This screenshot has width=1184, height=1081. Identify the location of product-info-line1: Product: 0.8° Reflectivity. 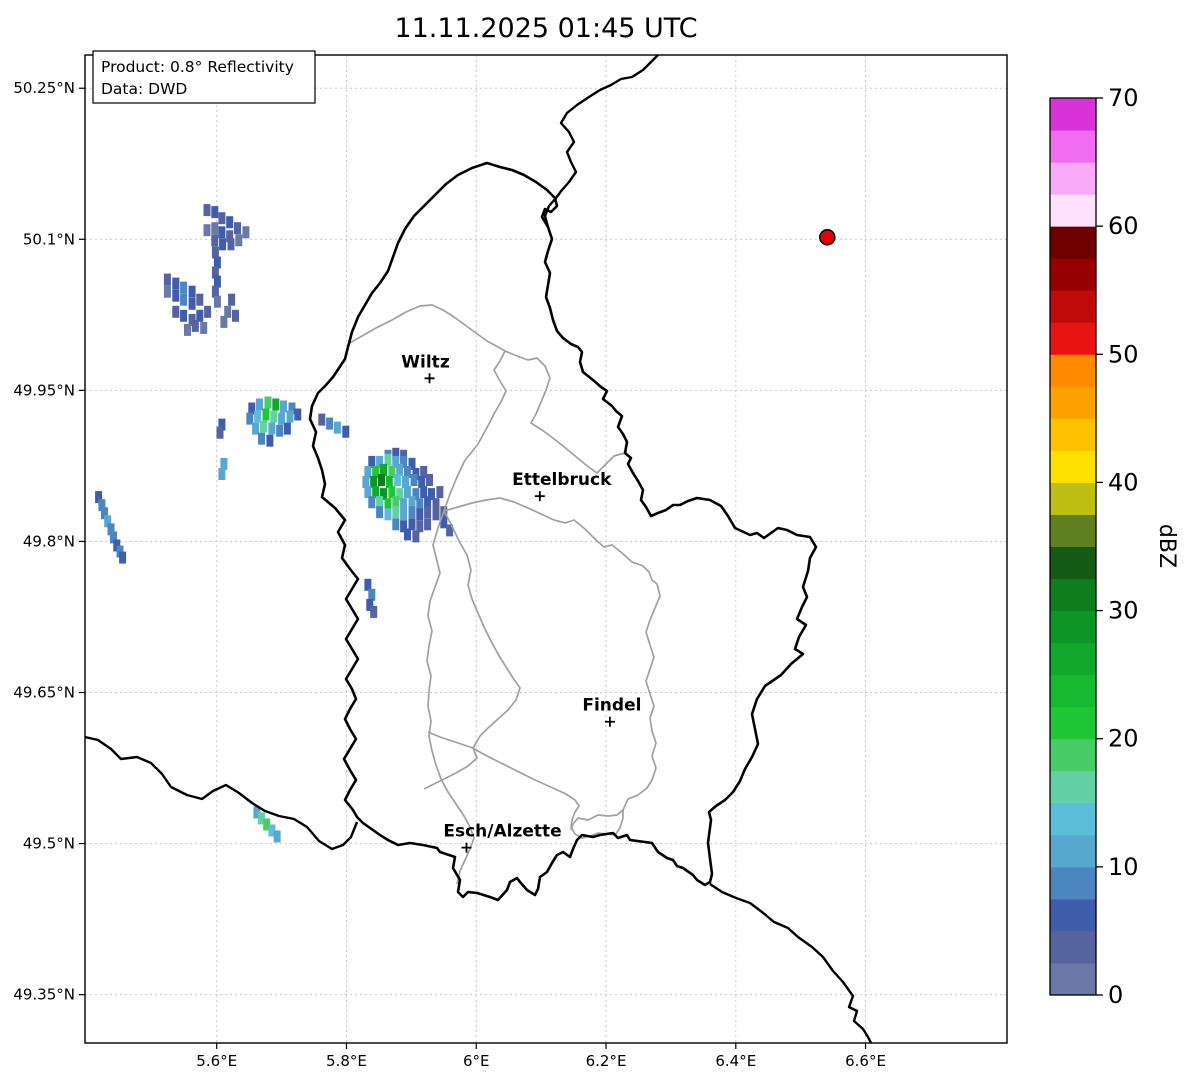
(197, 67).